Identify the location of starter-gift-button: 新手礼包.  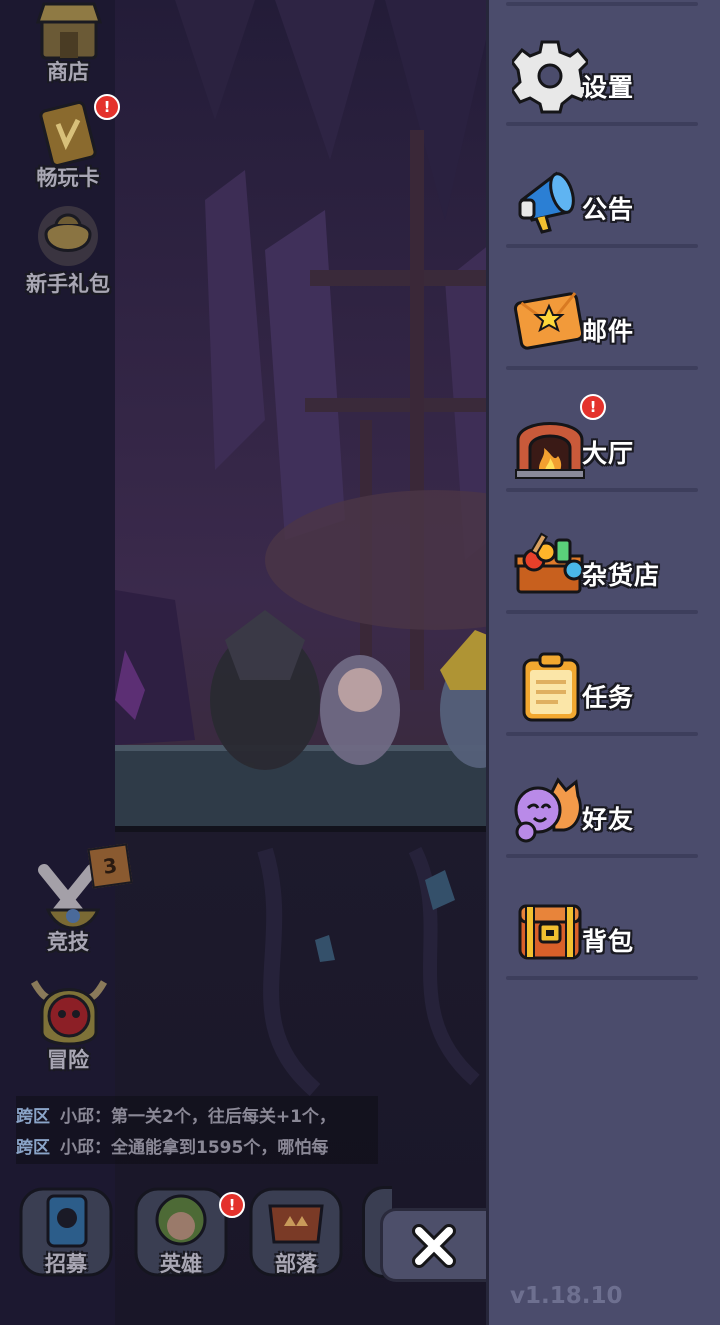
(68, 252).